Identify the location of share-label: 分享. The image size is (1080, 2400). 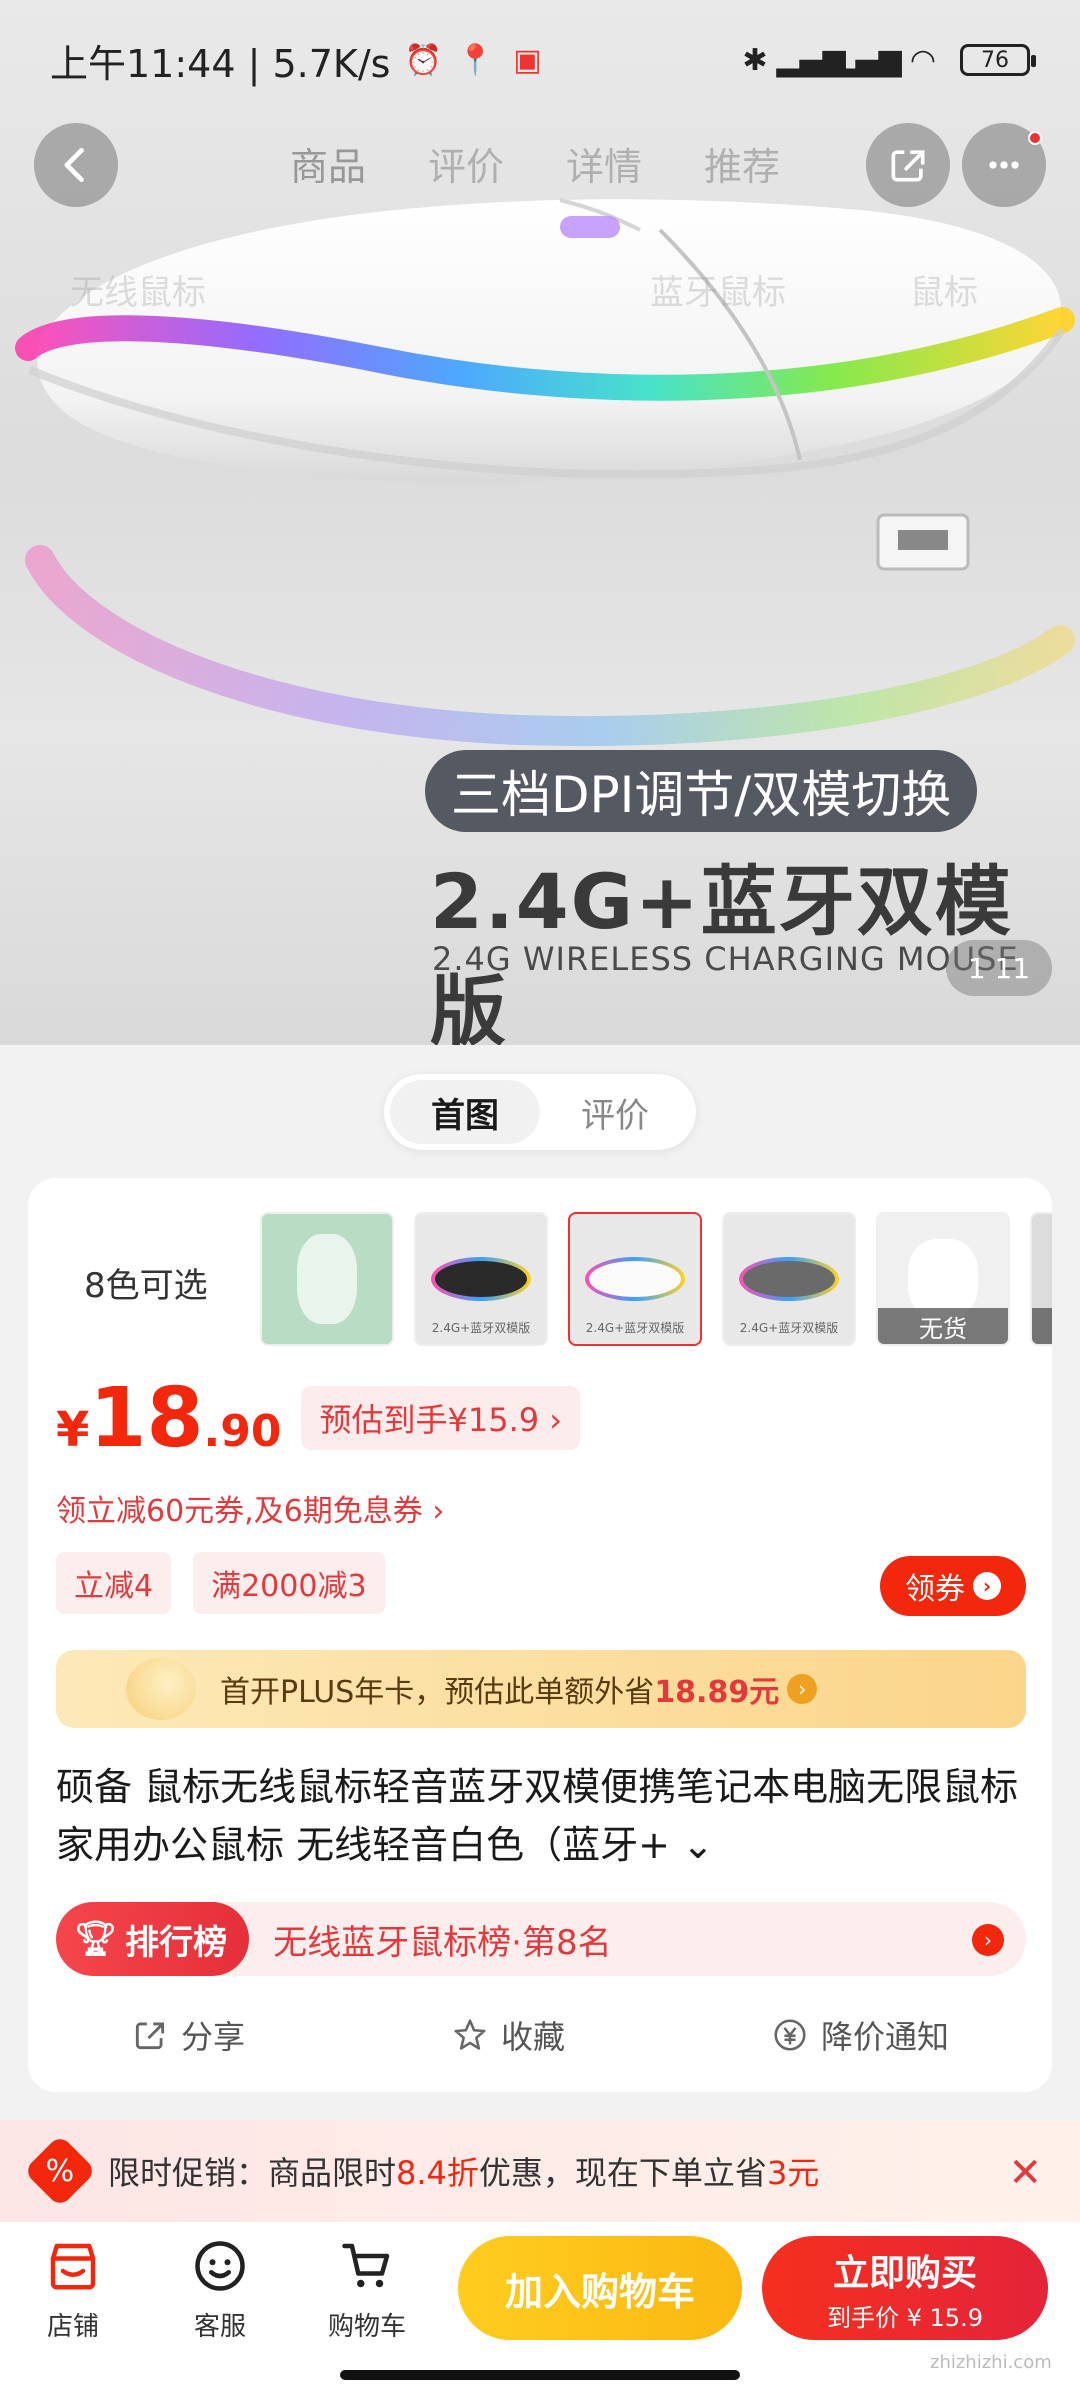
(212, 2037).